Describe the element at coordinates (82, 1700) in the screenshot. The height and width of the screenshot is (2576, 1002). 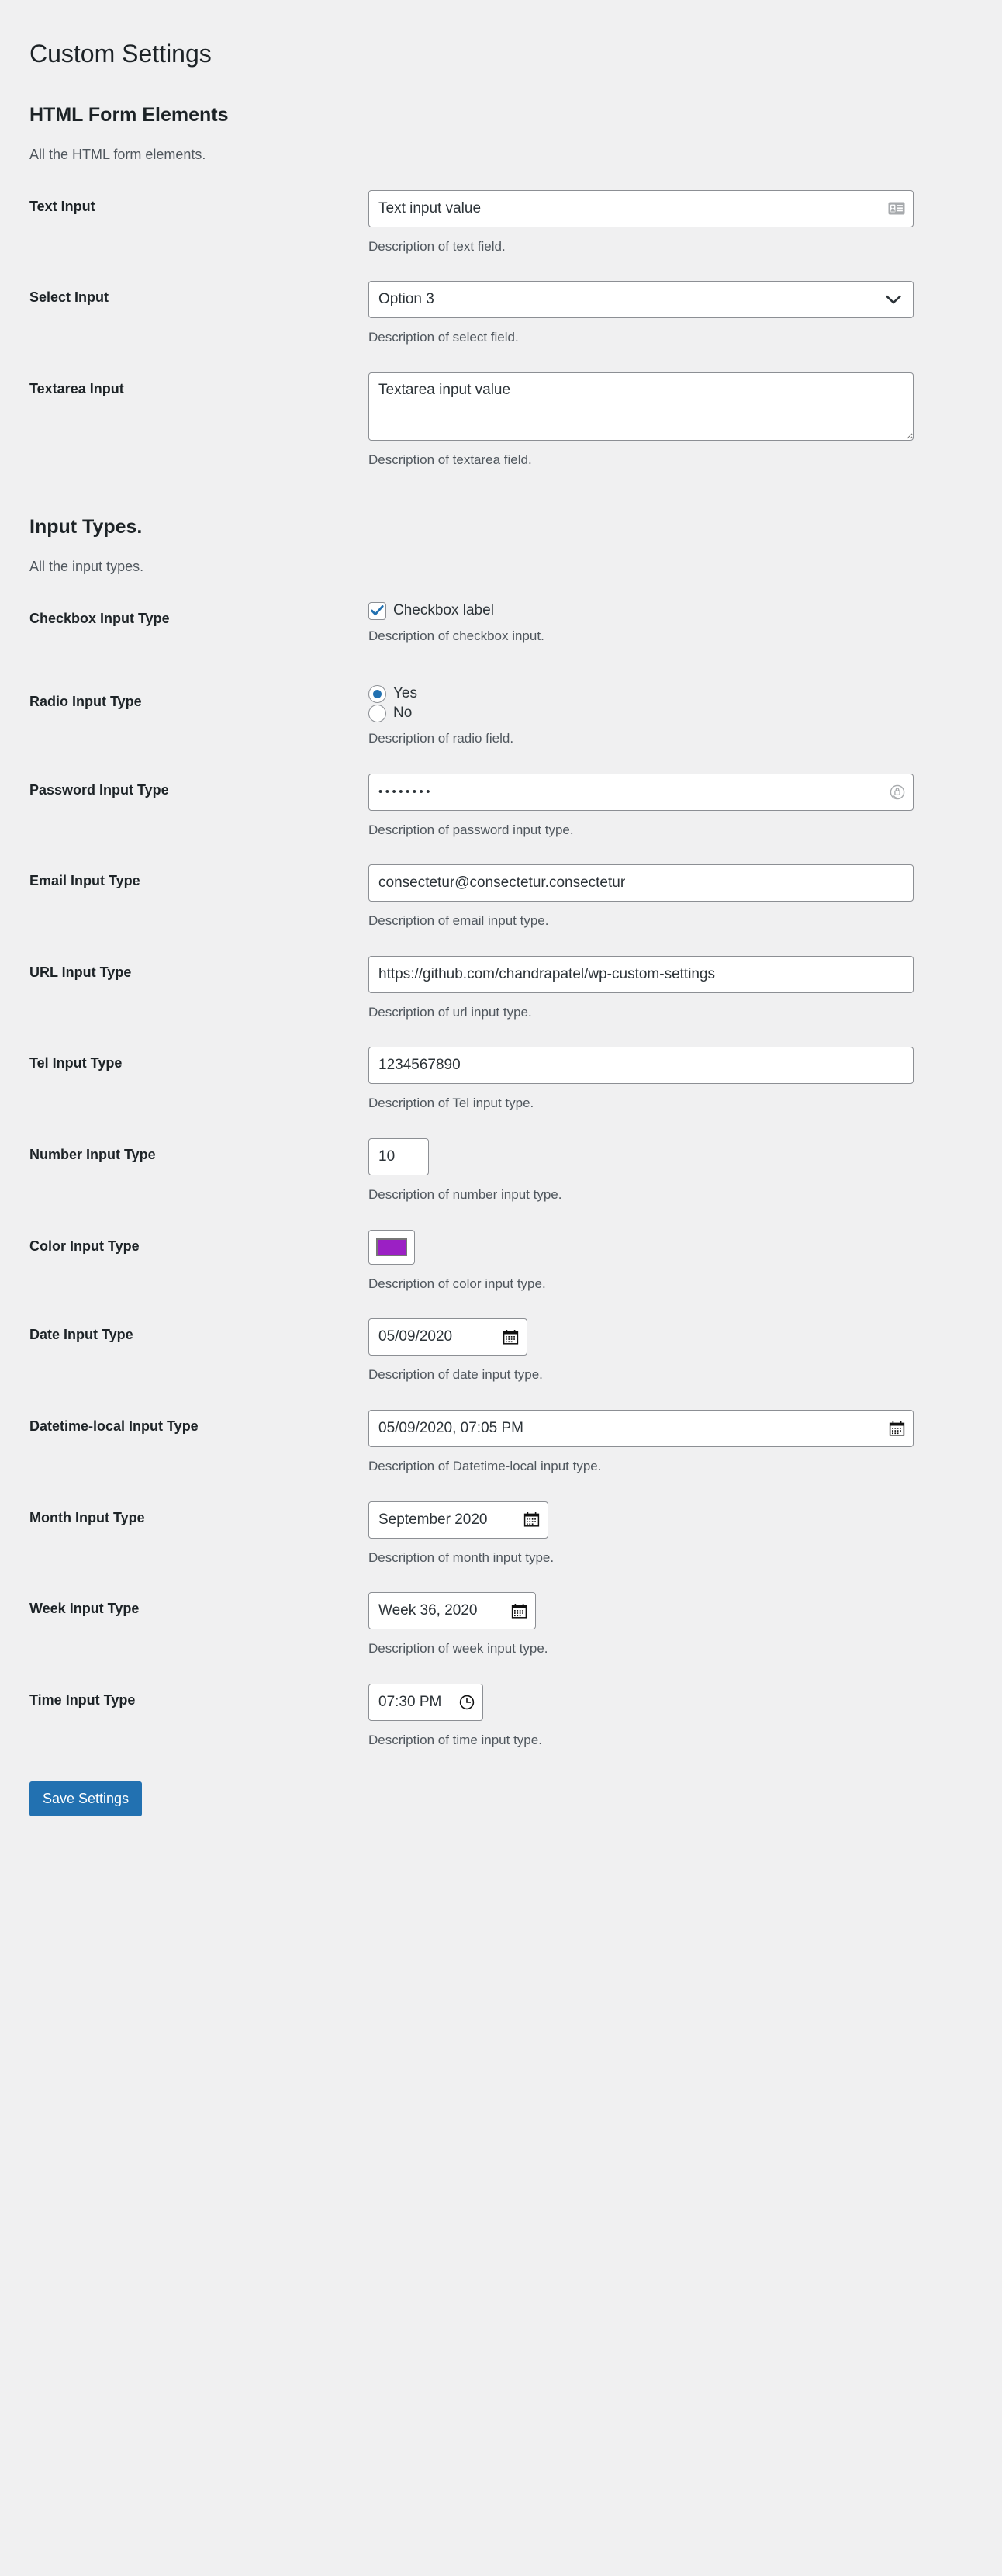
I see `field-label-time: Time Input Type` at that location.